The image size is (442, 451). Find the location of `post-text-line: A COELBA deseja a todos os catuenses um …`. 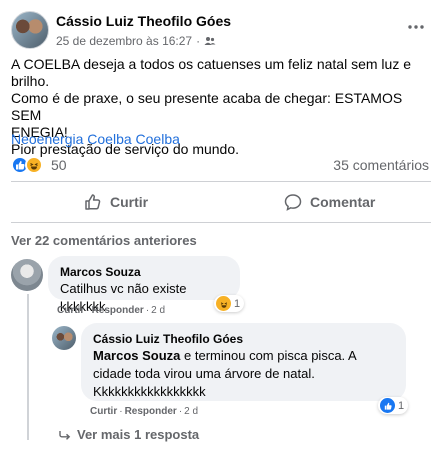

post-text-line: A COELBA deseja a todos os catuenses um … is located at coordinates (213, 72).